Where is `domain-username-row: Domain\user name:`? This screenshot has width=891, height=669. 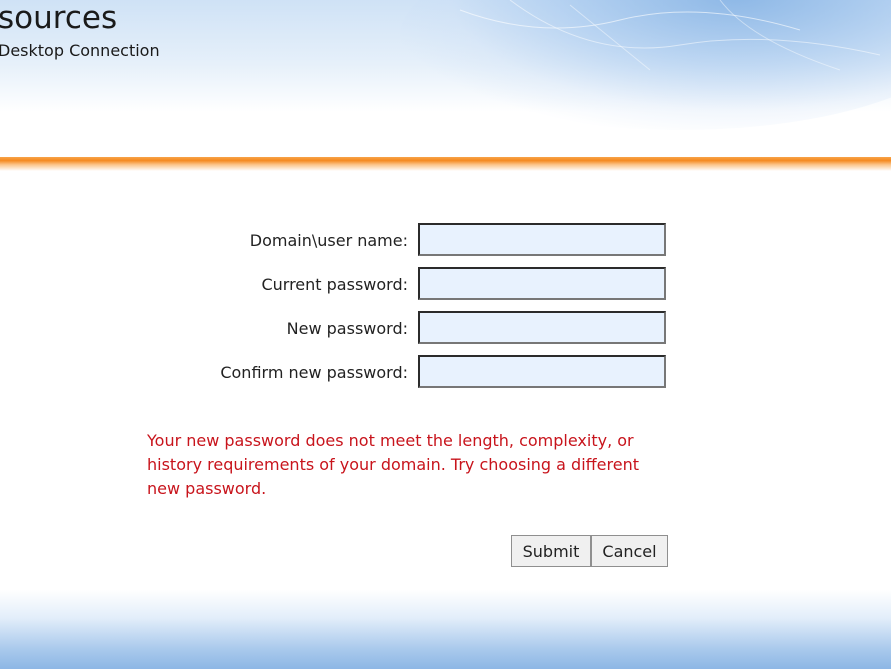 domain-username-row: Domain\user name: is located at coordinates (445, 240).